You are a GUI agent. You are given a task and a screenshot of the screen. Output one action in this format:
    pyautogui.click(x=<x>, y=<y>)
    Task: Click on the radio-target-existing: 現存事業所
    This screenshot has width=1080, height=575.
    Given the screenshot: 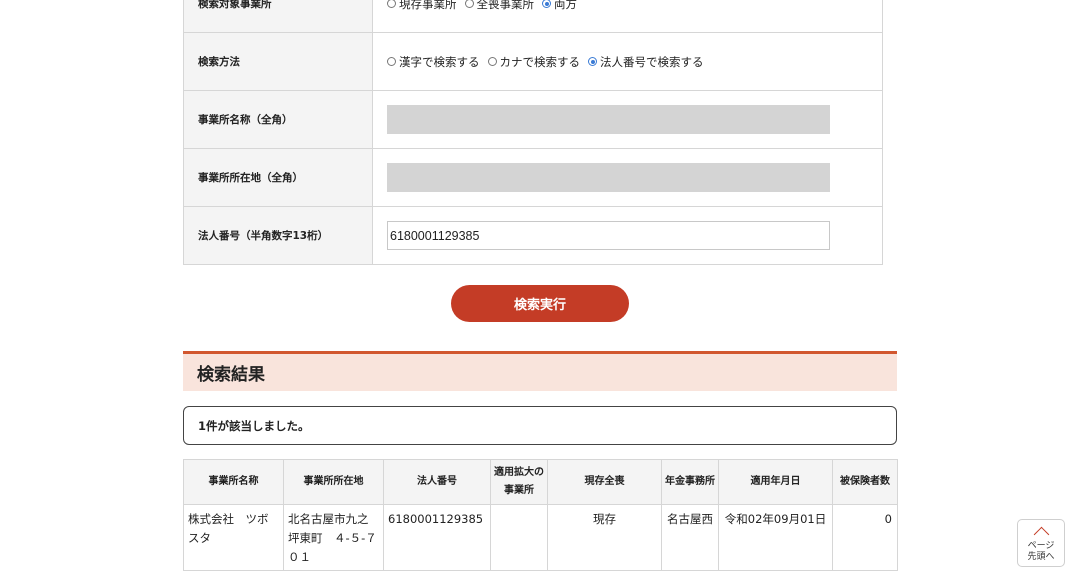 What is the action you would take?
    pyautogui.click(x=422, y=6)
    